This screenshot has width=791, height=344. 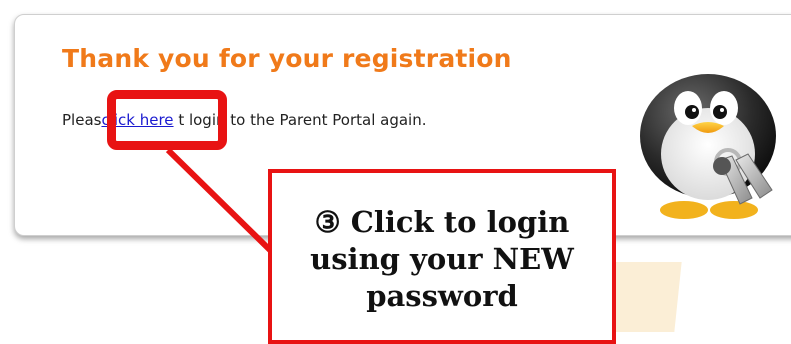 I want to click on callout-line-1: ③ Click to login, so click(x=442, y=222).